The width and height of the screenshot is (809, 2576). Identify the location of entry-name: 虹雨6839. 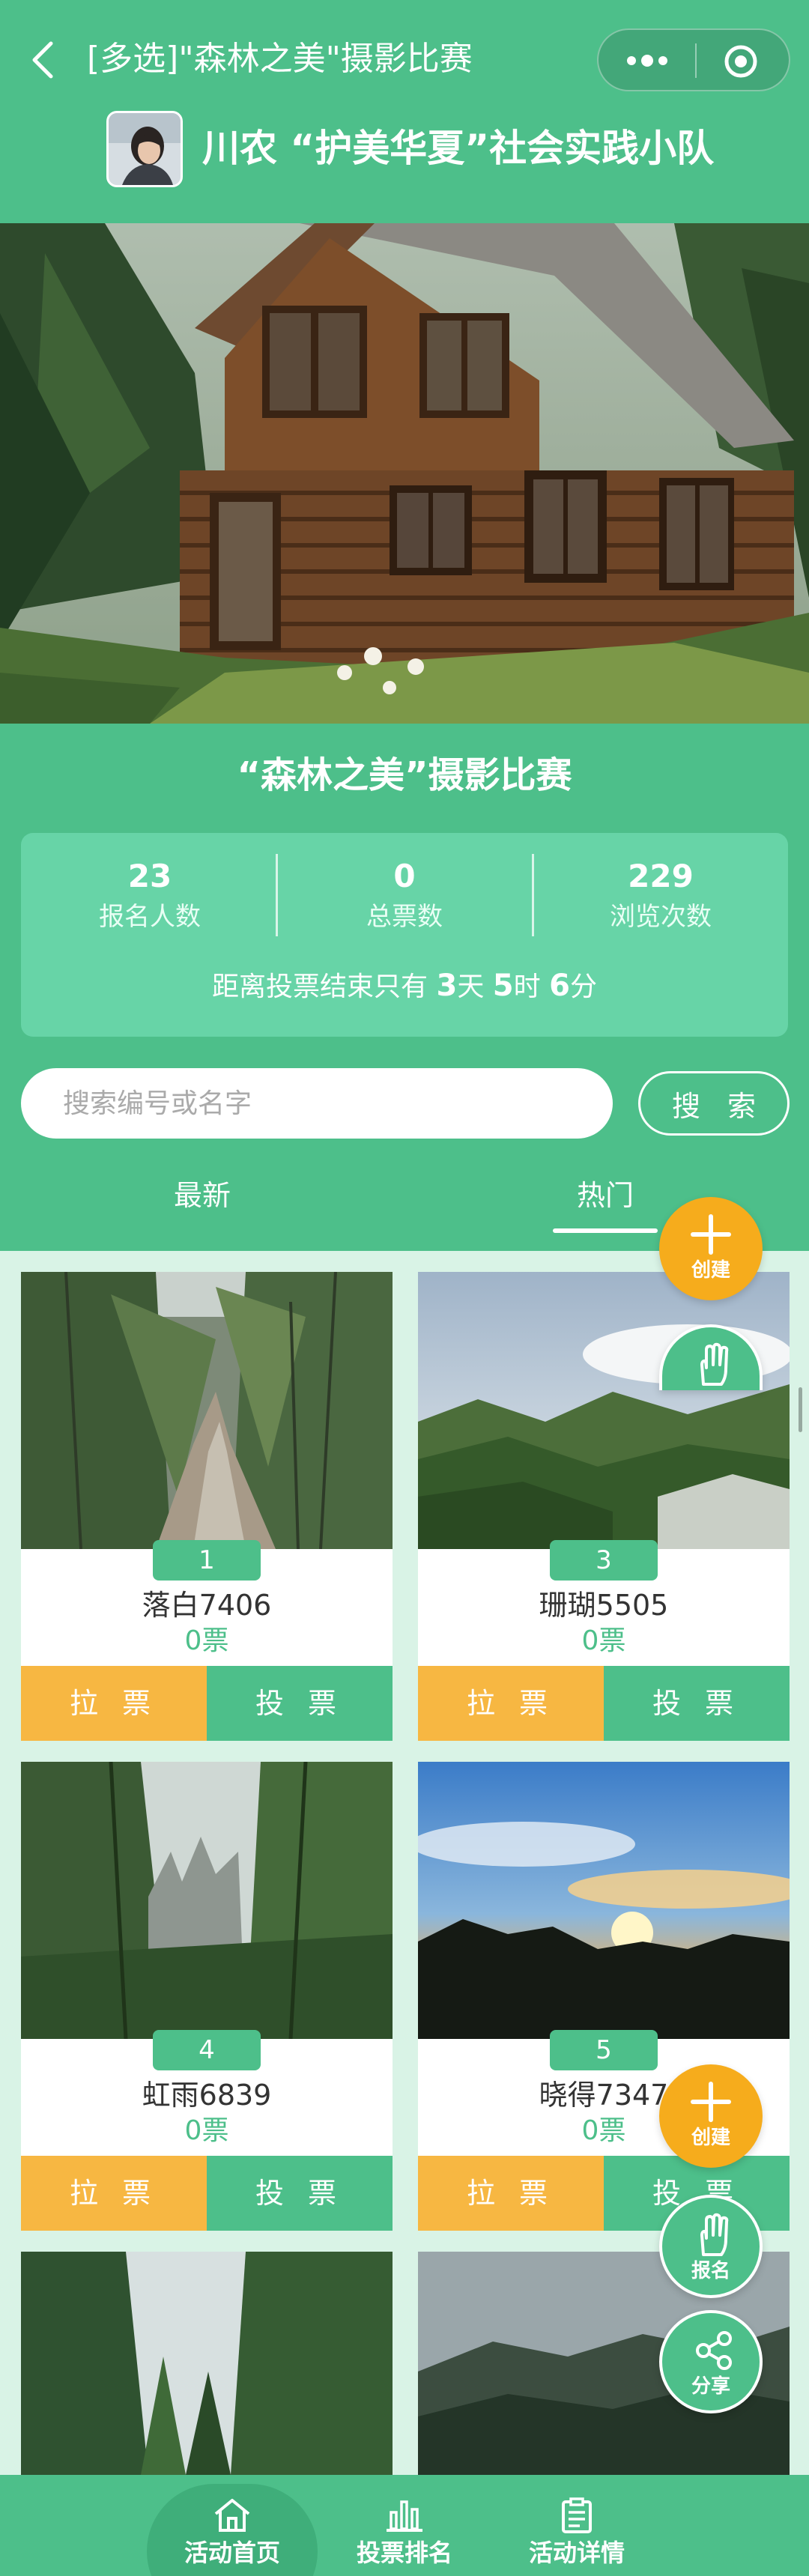
(207, 2095).